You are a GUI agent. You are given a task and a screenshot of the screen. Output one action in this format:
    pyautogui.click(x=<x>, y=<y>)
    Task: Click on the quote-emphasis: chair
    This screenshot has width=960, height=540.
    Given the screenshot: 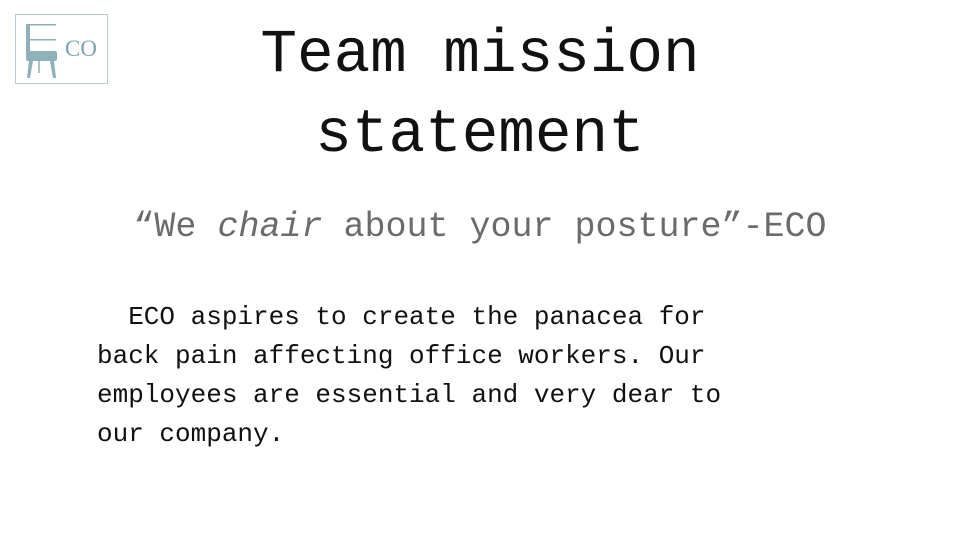 What is the action you would take?
    pyautogui.click(x=270, y=227)
    